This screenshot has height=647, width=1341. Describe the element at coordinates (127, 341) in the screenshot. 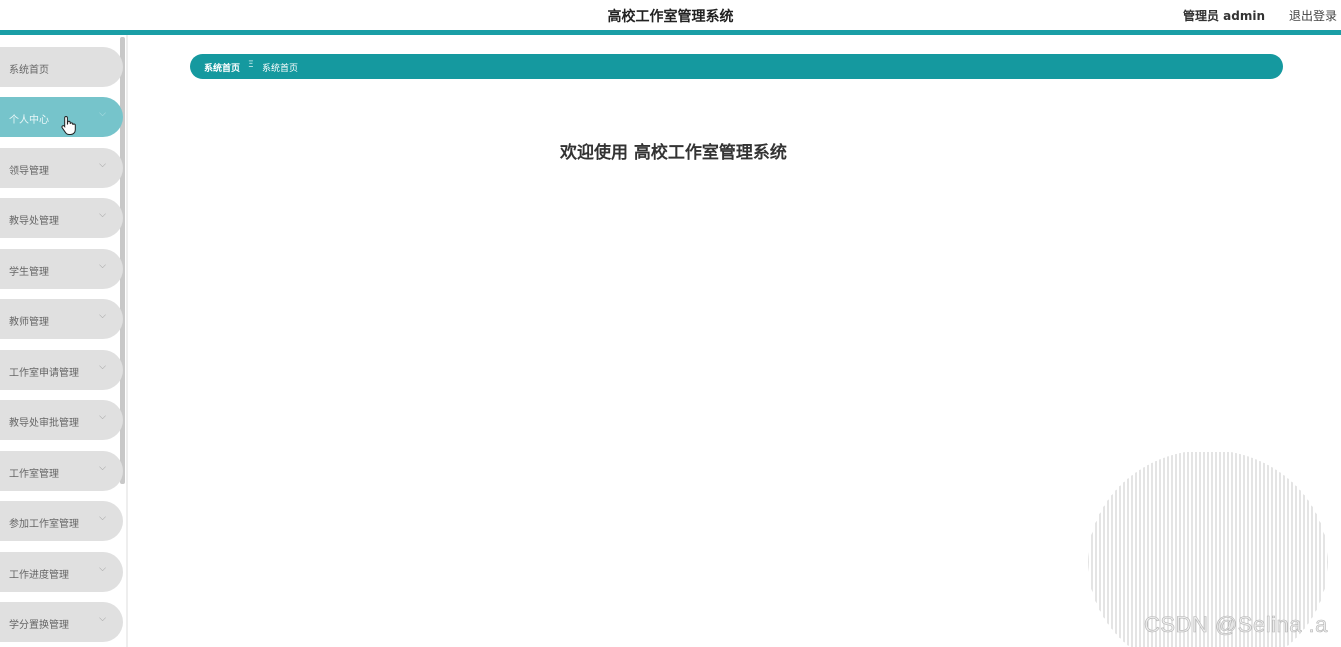

I see `sidebar-divider` at that location.